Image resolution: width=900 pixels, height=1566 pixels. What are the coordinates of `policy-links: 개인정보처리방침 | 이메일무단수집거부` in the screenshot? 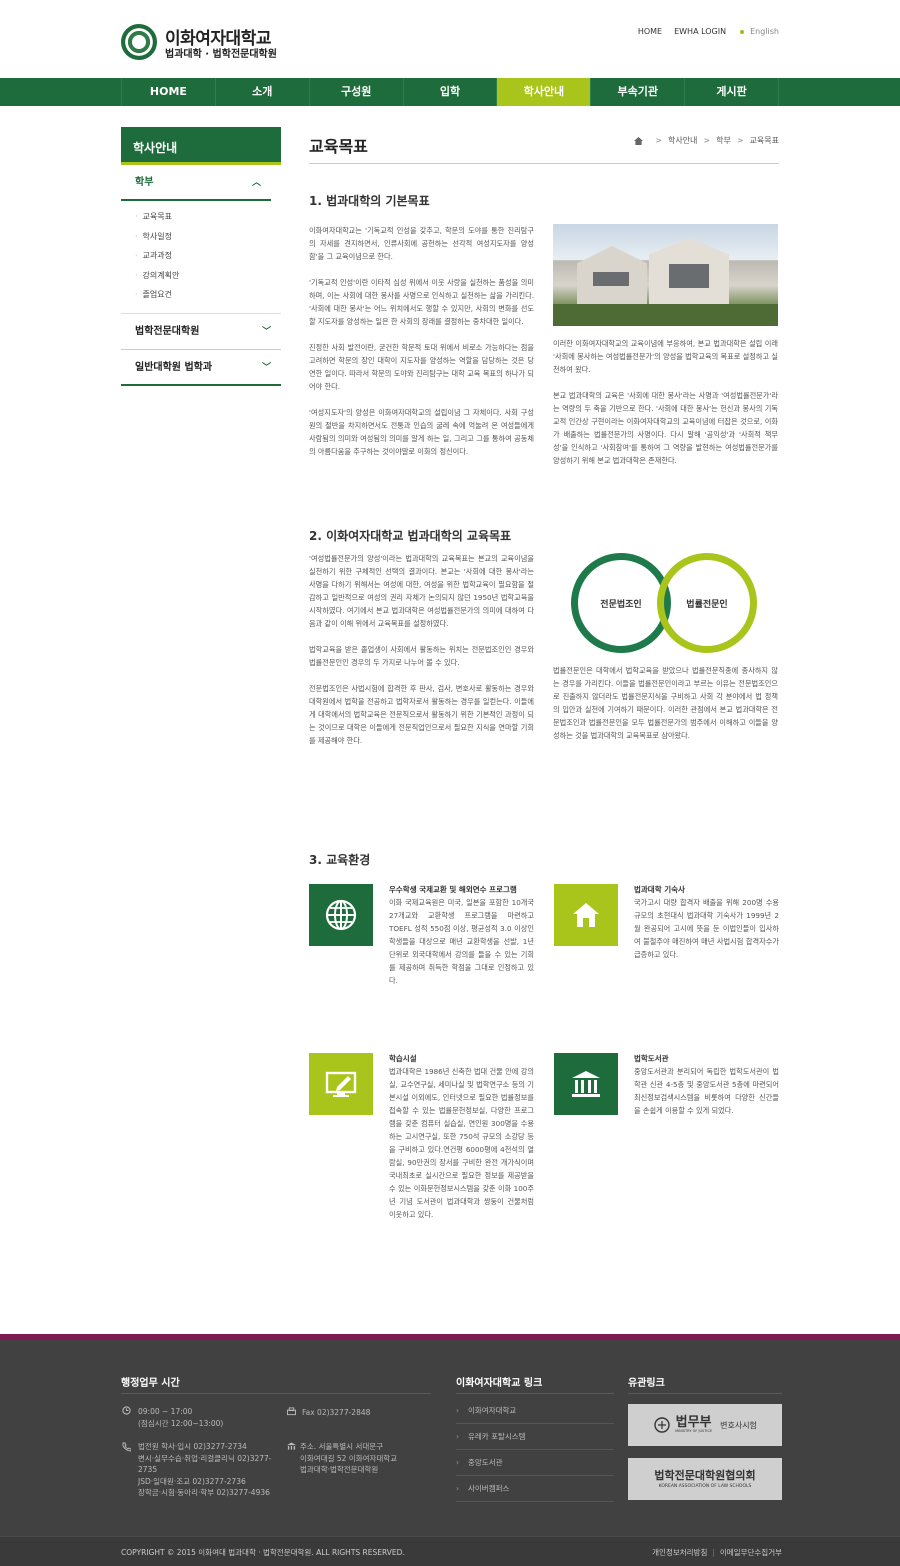 It's located at (717, 1552).